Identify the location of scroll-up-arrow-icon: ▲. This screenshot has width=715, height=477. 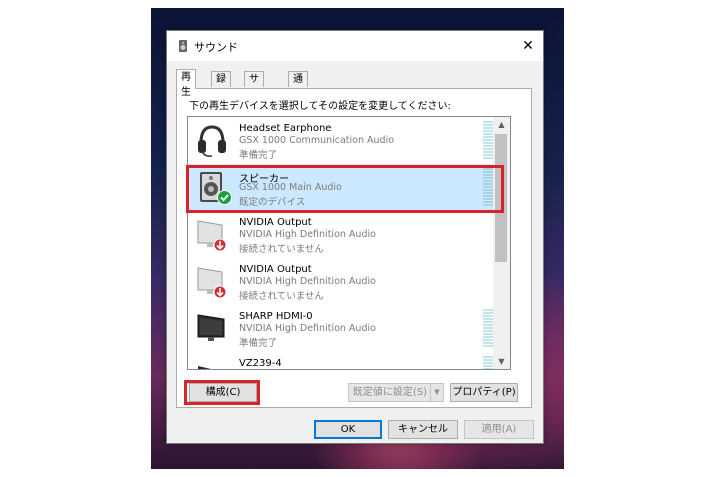
(501, 124).